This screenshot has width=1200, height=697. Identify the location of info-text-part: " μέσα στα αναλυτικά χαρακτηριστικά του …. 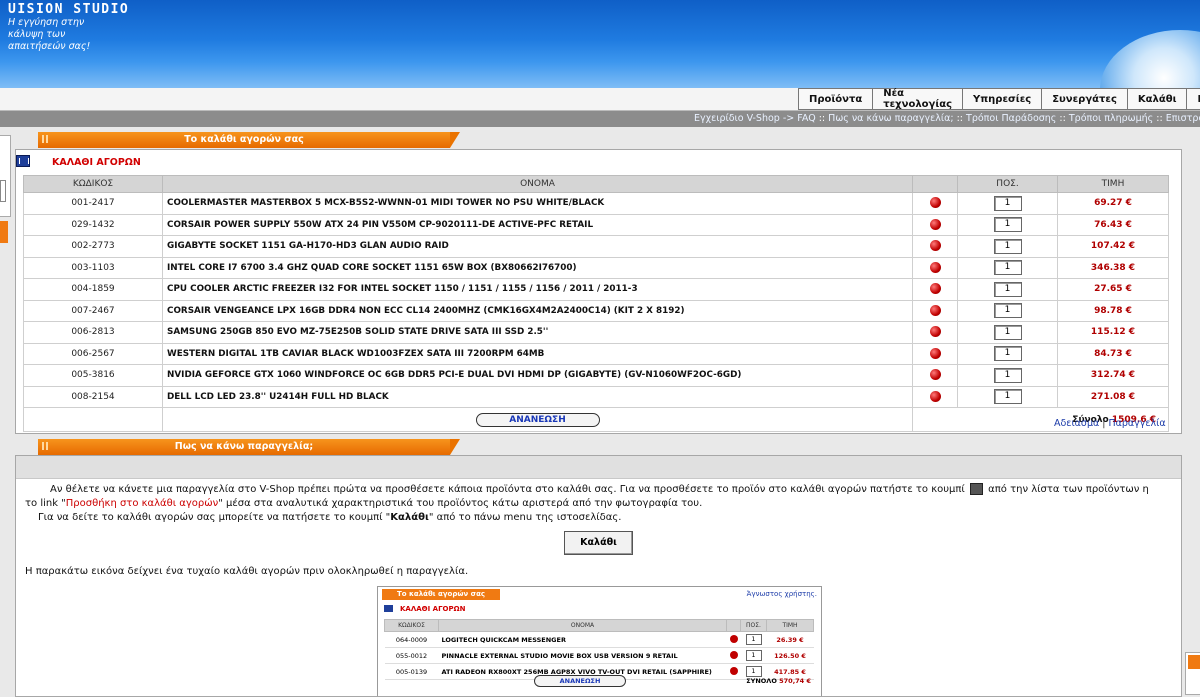
(460, 503).